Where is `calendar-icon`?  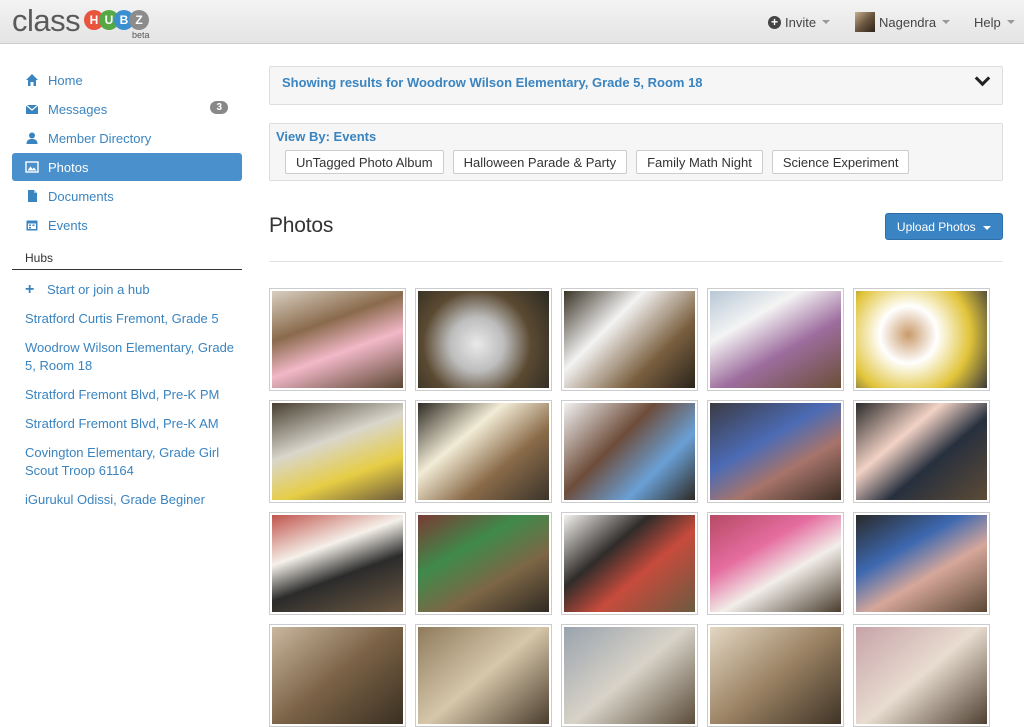 calendar-icon is located at coordinates (32, 225).